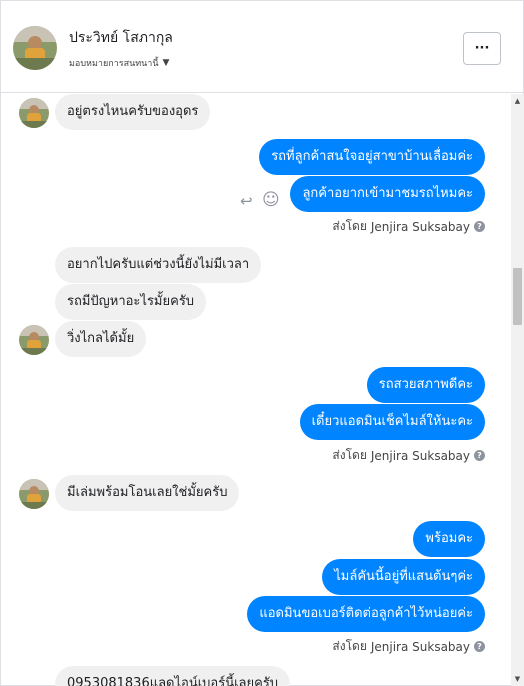 The height and width of the screenshot is (686, 524). I want to click on contact-name: ประวิทย์ โสภากุล, so click(121, 38).